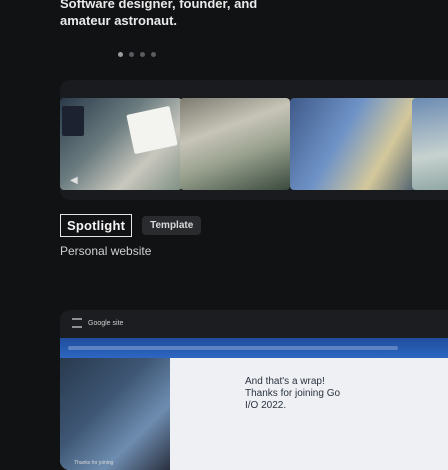 The width and height of the screenshot is (448, 470). I want to click on project-brand-logo: Spotlight, so click(96, 225).